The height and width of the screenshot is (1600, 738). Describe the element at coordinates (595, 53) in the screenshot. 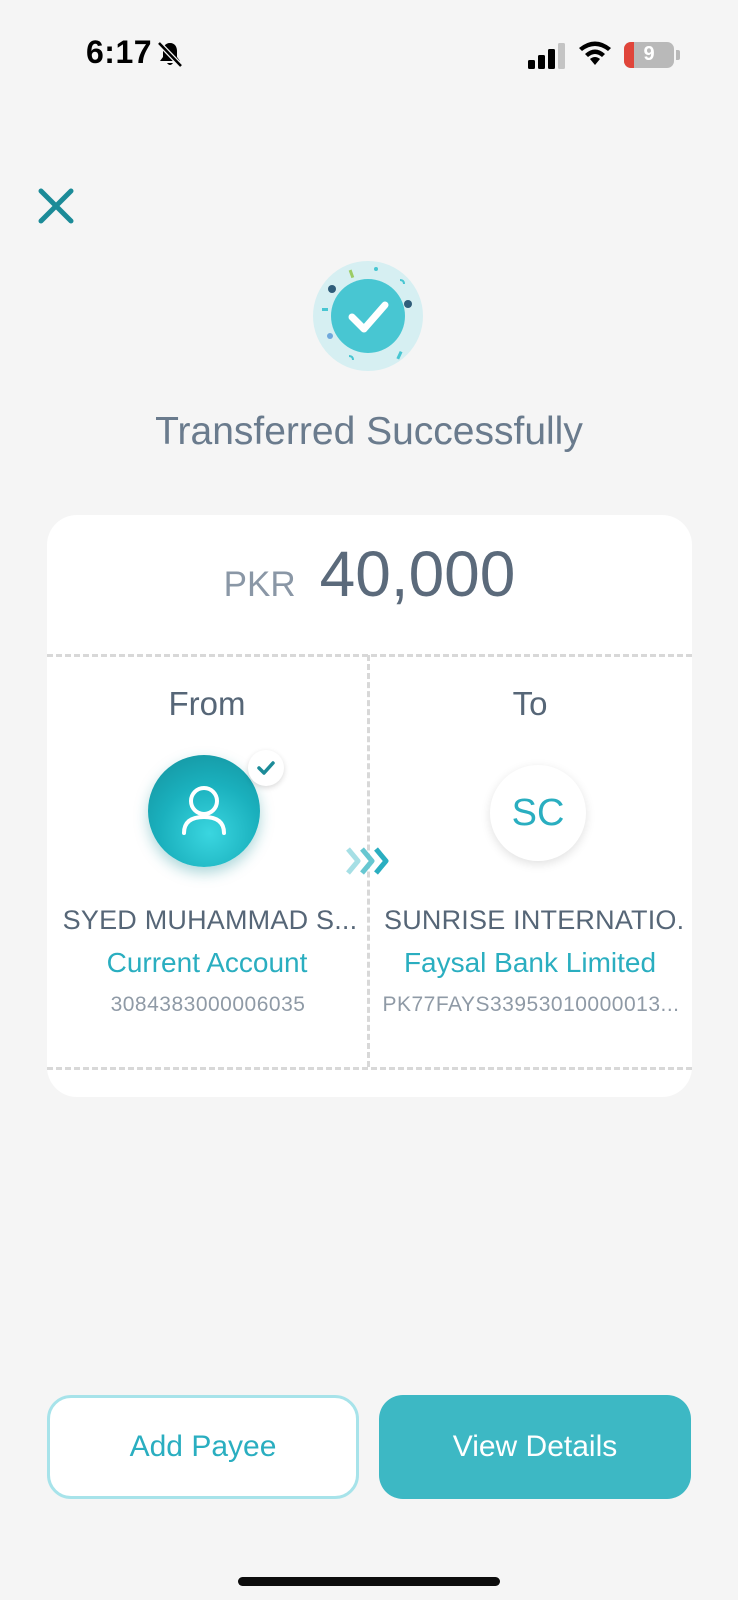

I see `wifi-icon` at that location.